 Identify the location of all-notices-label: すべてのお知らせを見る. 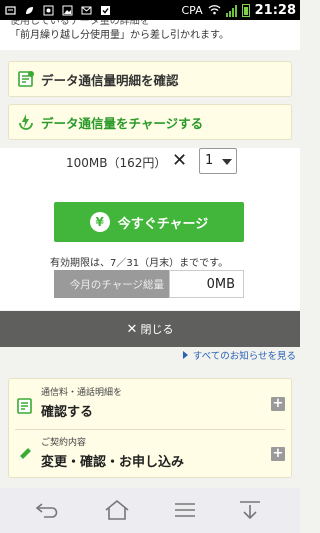
(244, 356).